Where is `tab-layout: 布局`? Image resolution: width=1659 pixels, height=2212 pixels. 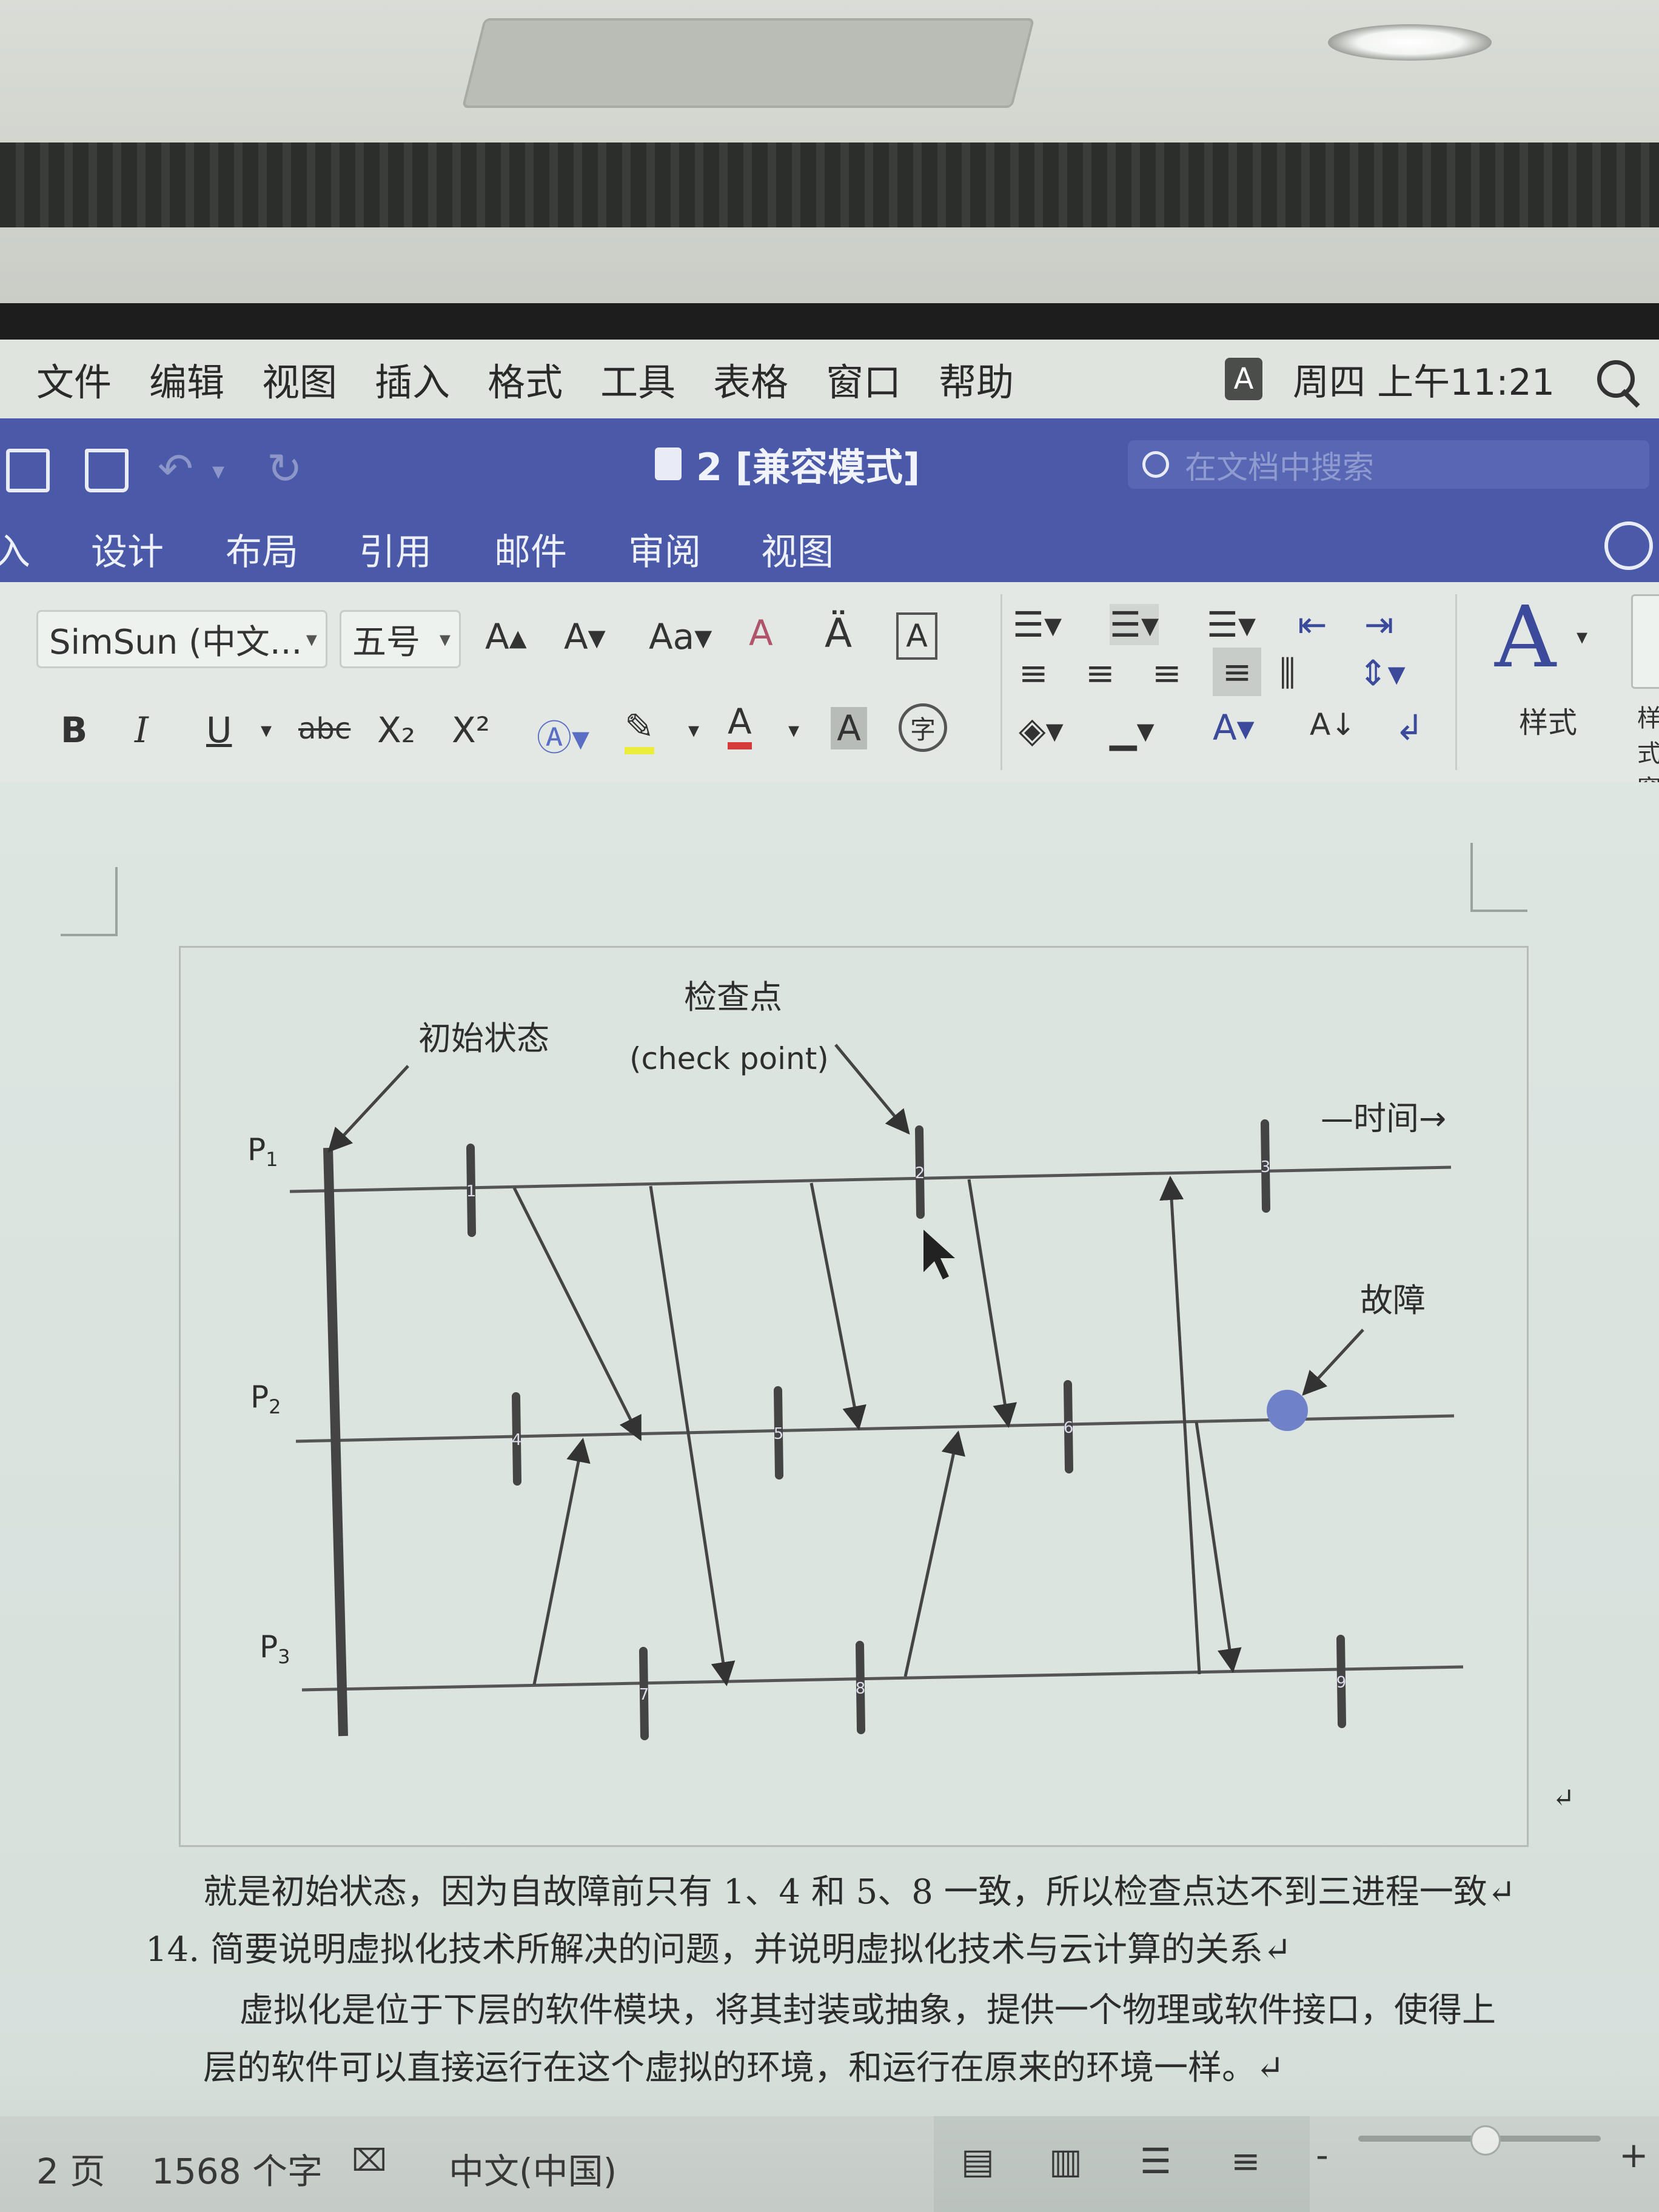 tab-layout: 布局 is located at coordinates (262, 549).